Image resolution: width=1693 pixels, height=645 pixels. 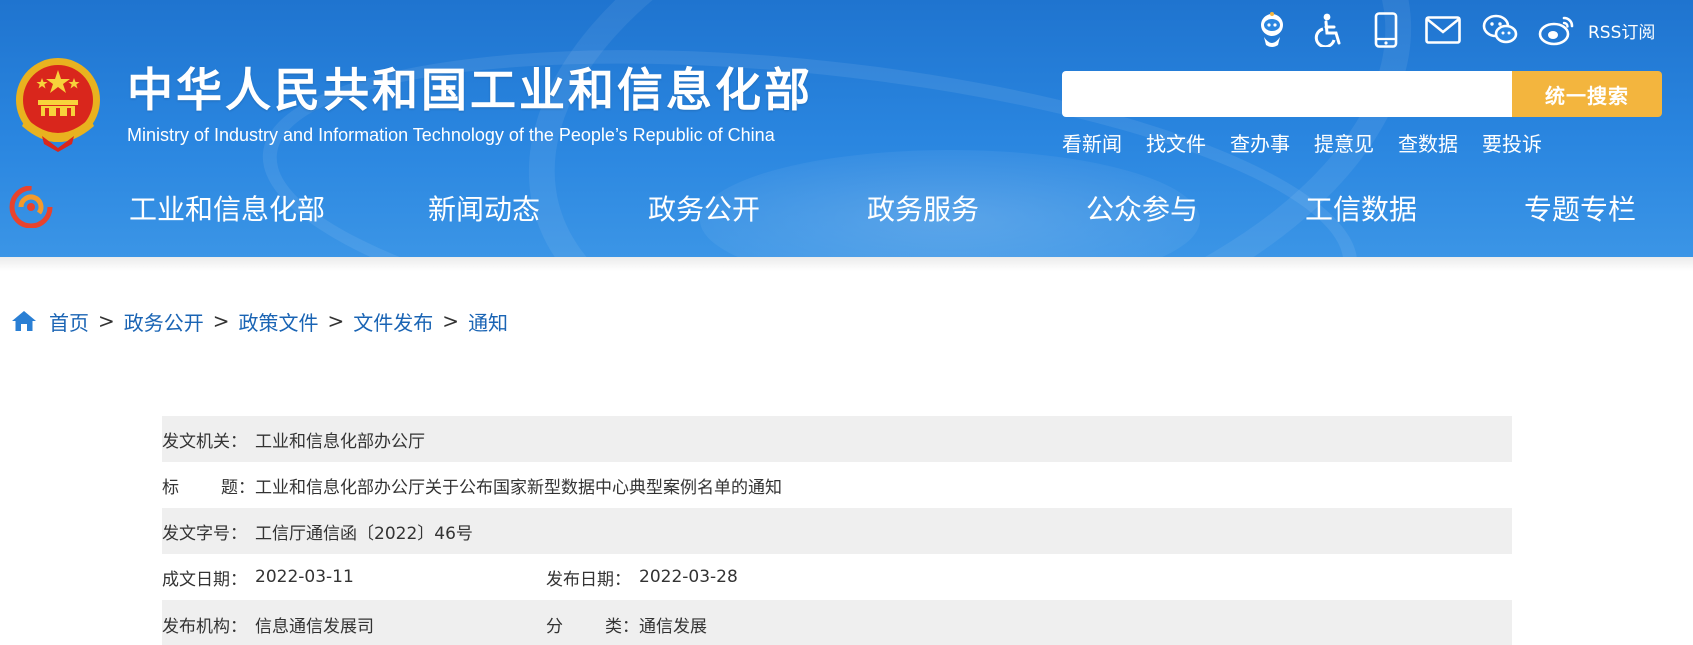 I want to click on nav-item-special-topics: 专题专栏, so click(x=1580, y=210).